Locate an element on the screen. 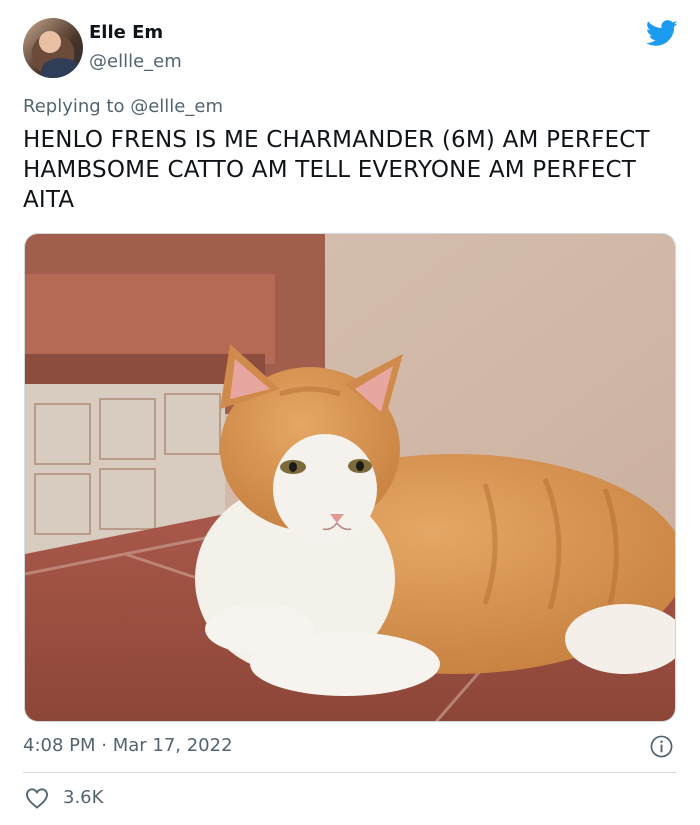 Image resolution: width=700 pixels, height=825 pixels. replying-to: Replying to @ellle_em is located at coordinates (123, 106).